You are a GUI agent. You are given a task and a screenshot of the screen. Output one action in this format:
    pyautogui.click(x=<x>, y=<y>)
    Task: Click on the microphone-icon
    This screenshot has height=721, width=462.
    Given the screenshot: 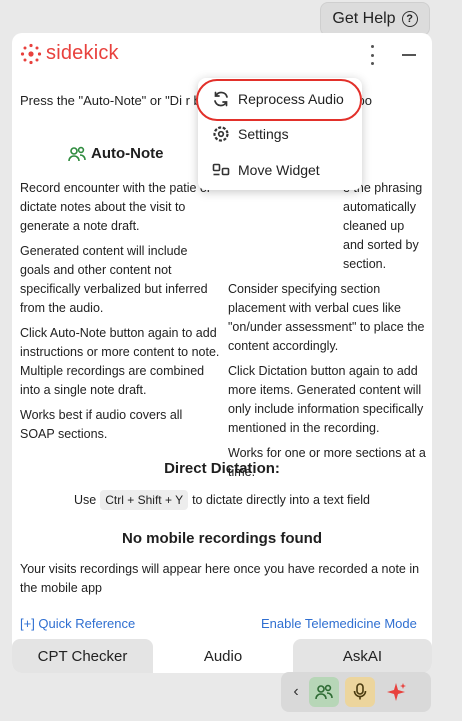 What is the action you would take?
    pyautogui.click(x=360, y=691)
    